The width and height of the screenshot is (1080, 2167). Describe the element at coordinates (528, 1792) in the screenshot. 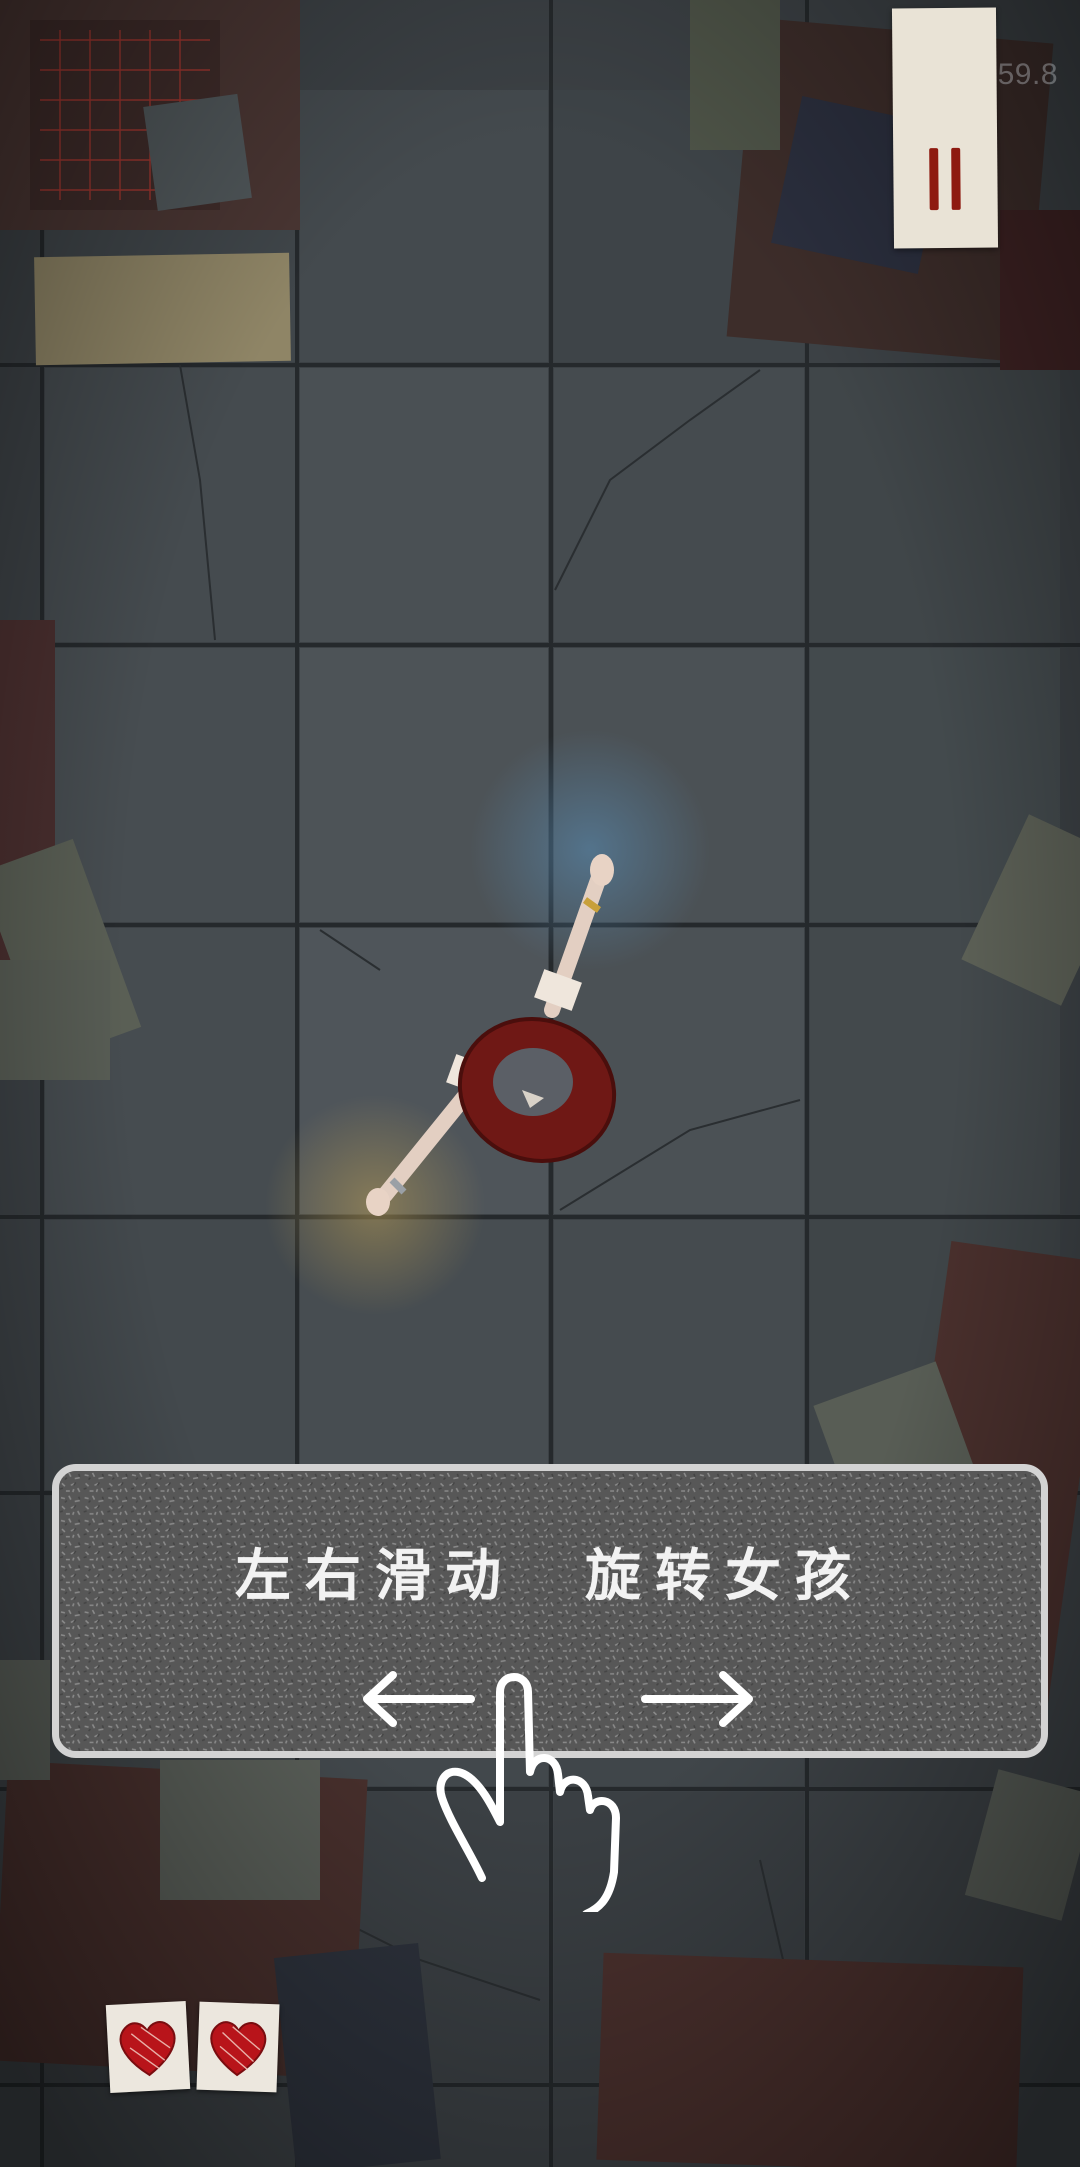

I see `swipe-hand-icon` at that location.